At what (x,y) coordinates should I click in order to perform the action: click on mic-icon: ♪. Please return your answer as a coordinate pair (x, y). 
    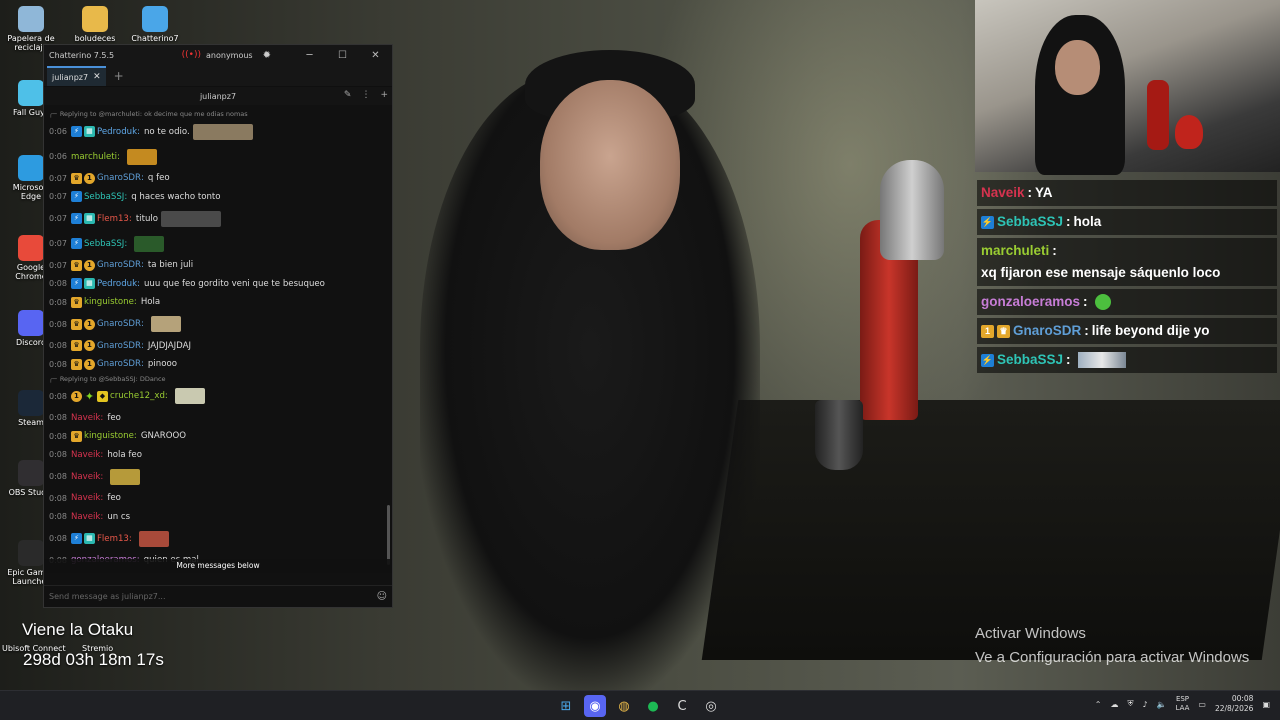
    Looking at the image, I should click on (1144, 704).